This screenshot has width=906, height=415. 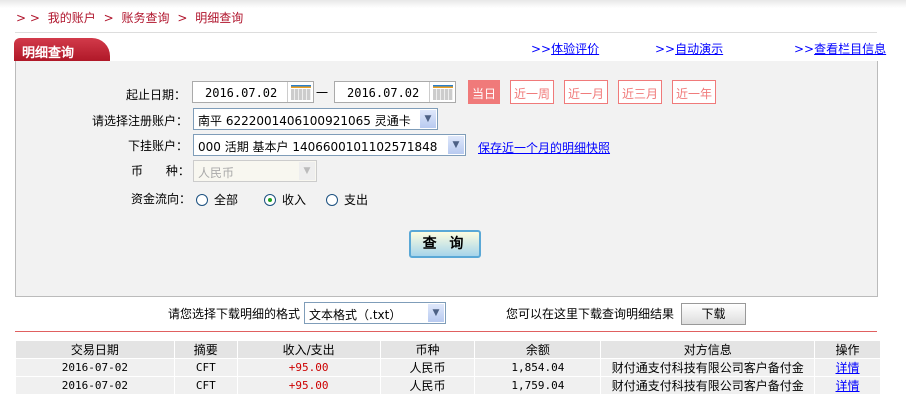 What do you see at coordinates (847, 349) in the screenshot?
I see `col-action: 操作` at bounding box center [847, 349].